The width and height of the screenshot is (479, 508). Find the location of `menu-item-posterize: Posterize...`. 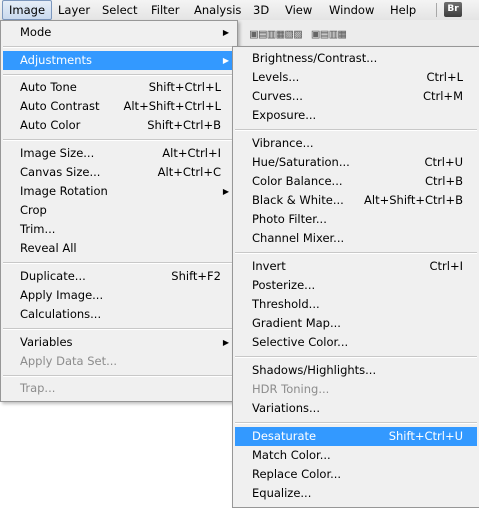

menu-item-posterize: Posterize... is located at coordinates (356, 285).